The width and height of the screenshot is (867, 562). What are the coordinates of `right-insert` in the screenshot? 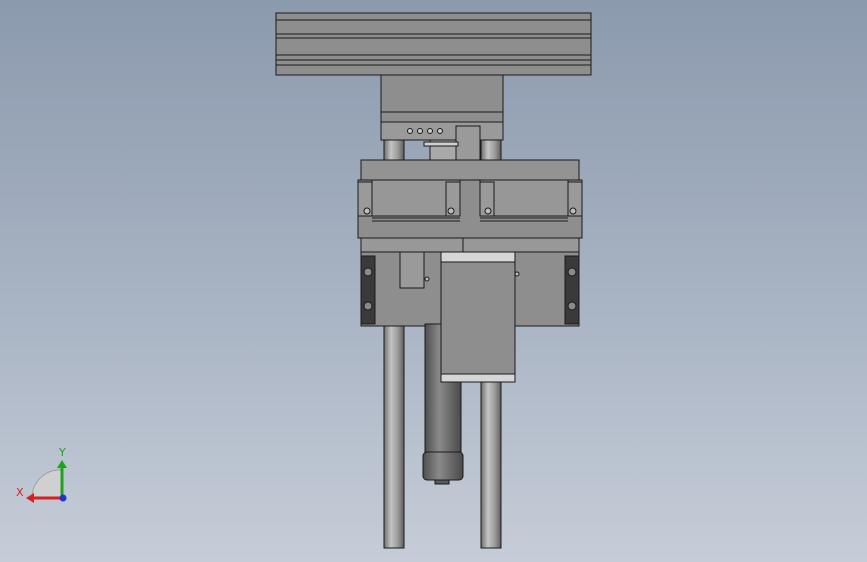 It's located at (572, 290).